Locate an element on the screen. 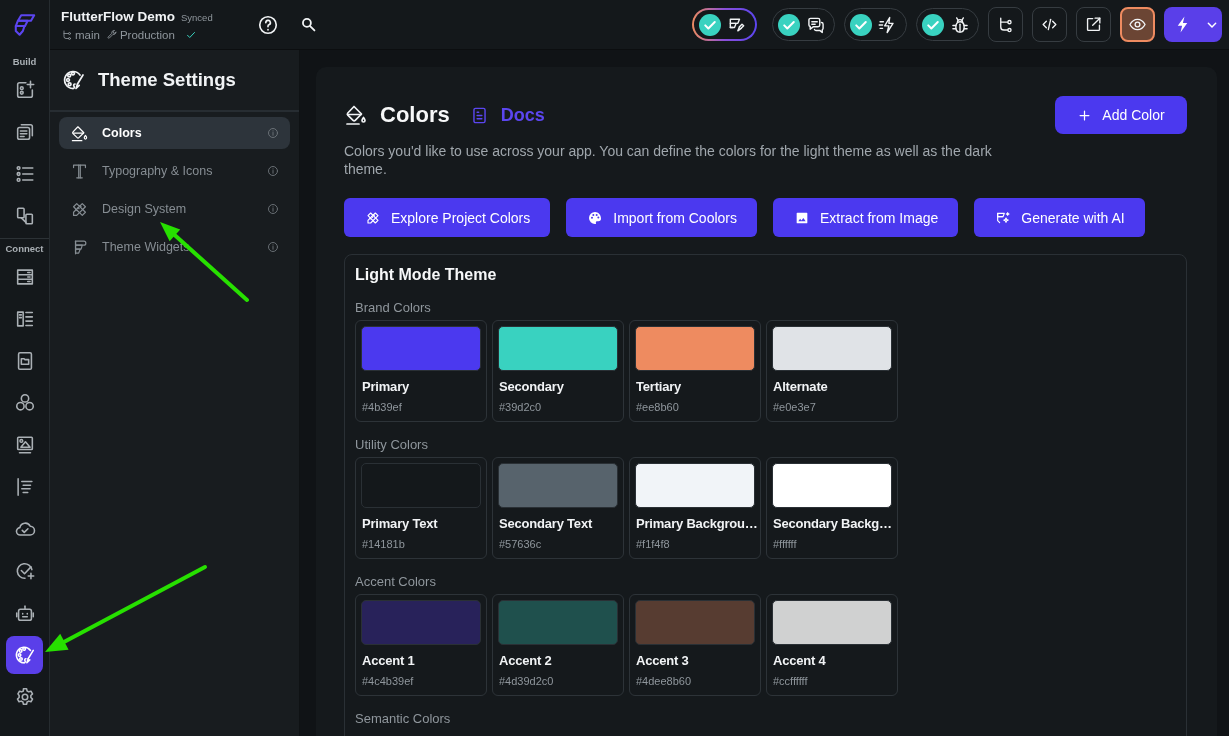  bug-icon is located at coordinates (960, 24).